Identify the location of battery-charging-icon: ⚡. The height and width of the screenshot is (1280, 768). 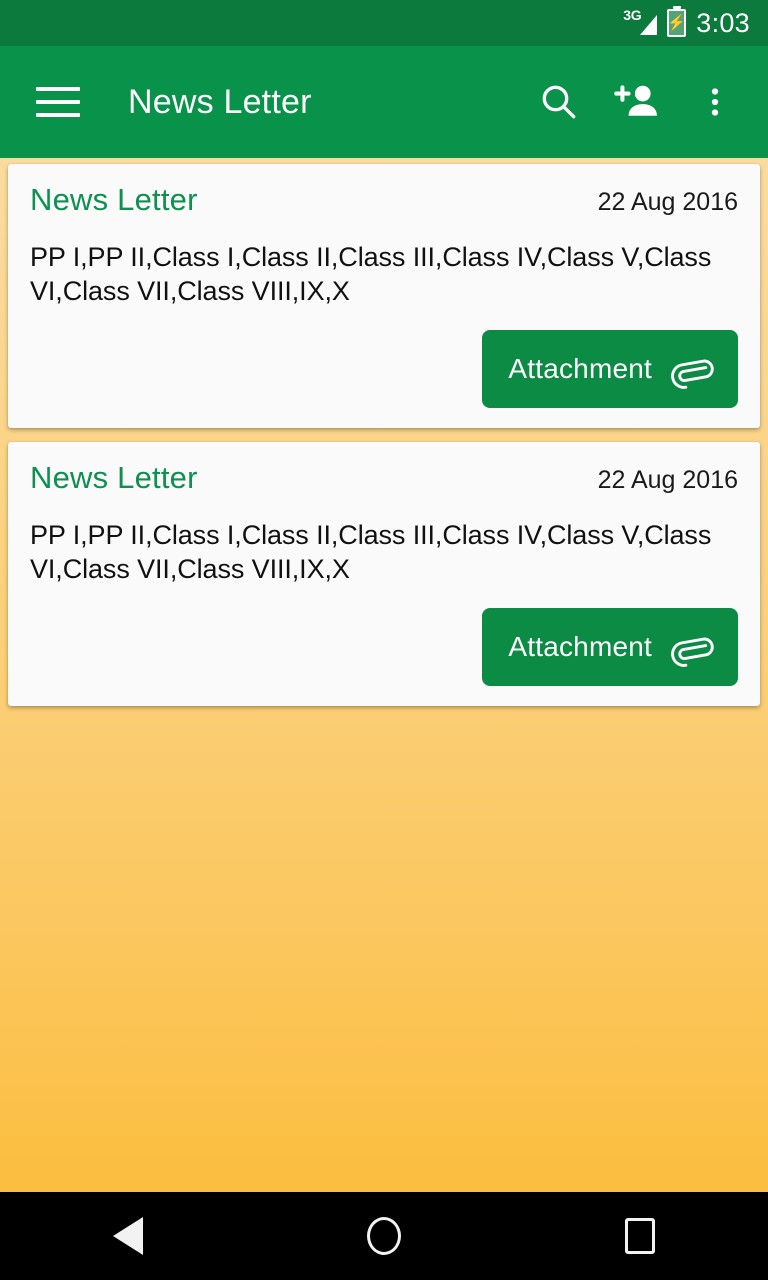
(677, 23).